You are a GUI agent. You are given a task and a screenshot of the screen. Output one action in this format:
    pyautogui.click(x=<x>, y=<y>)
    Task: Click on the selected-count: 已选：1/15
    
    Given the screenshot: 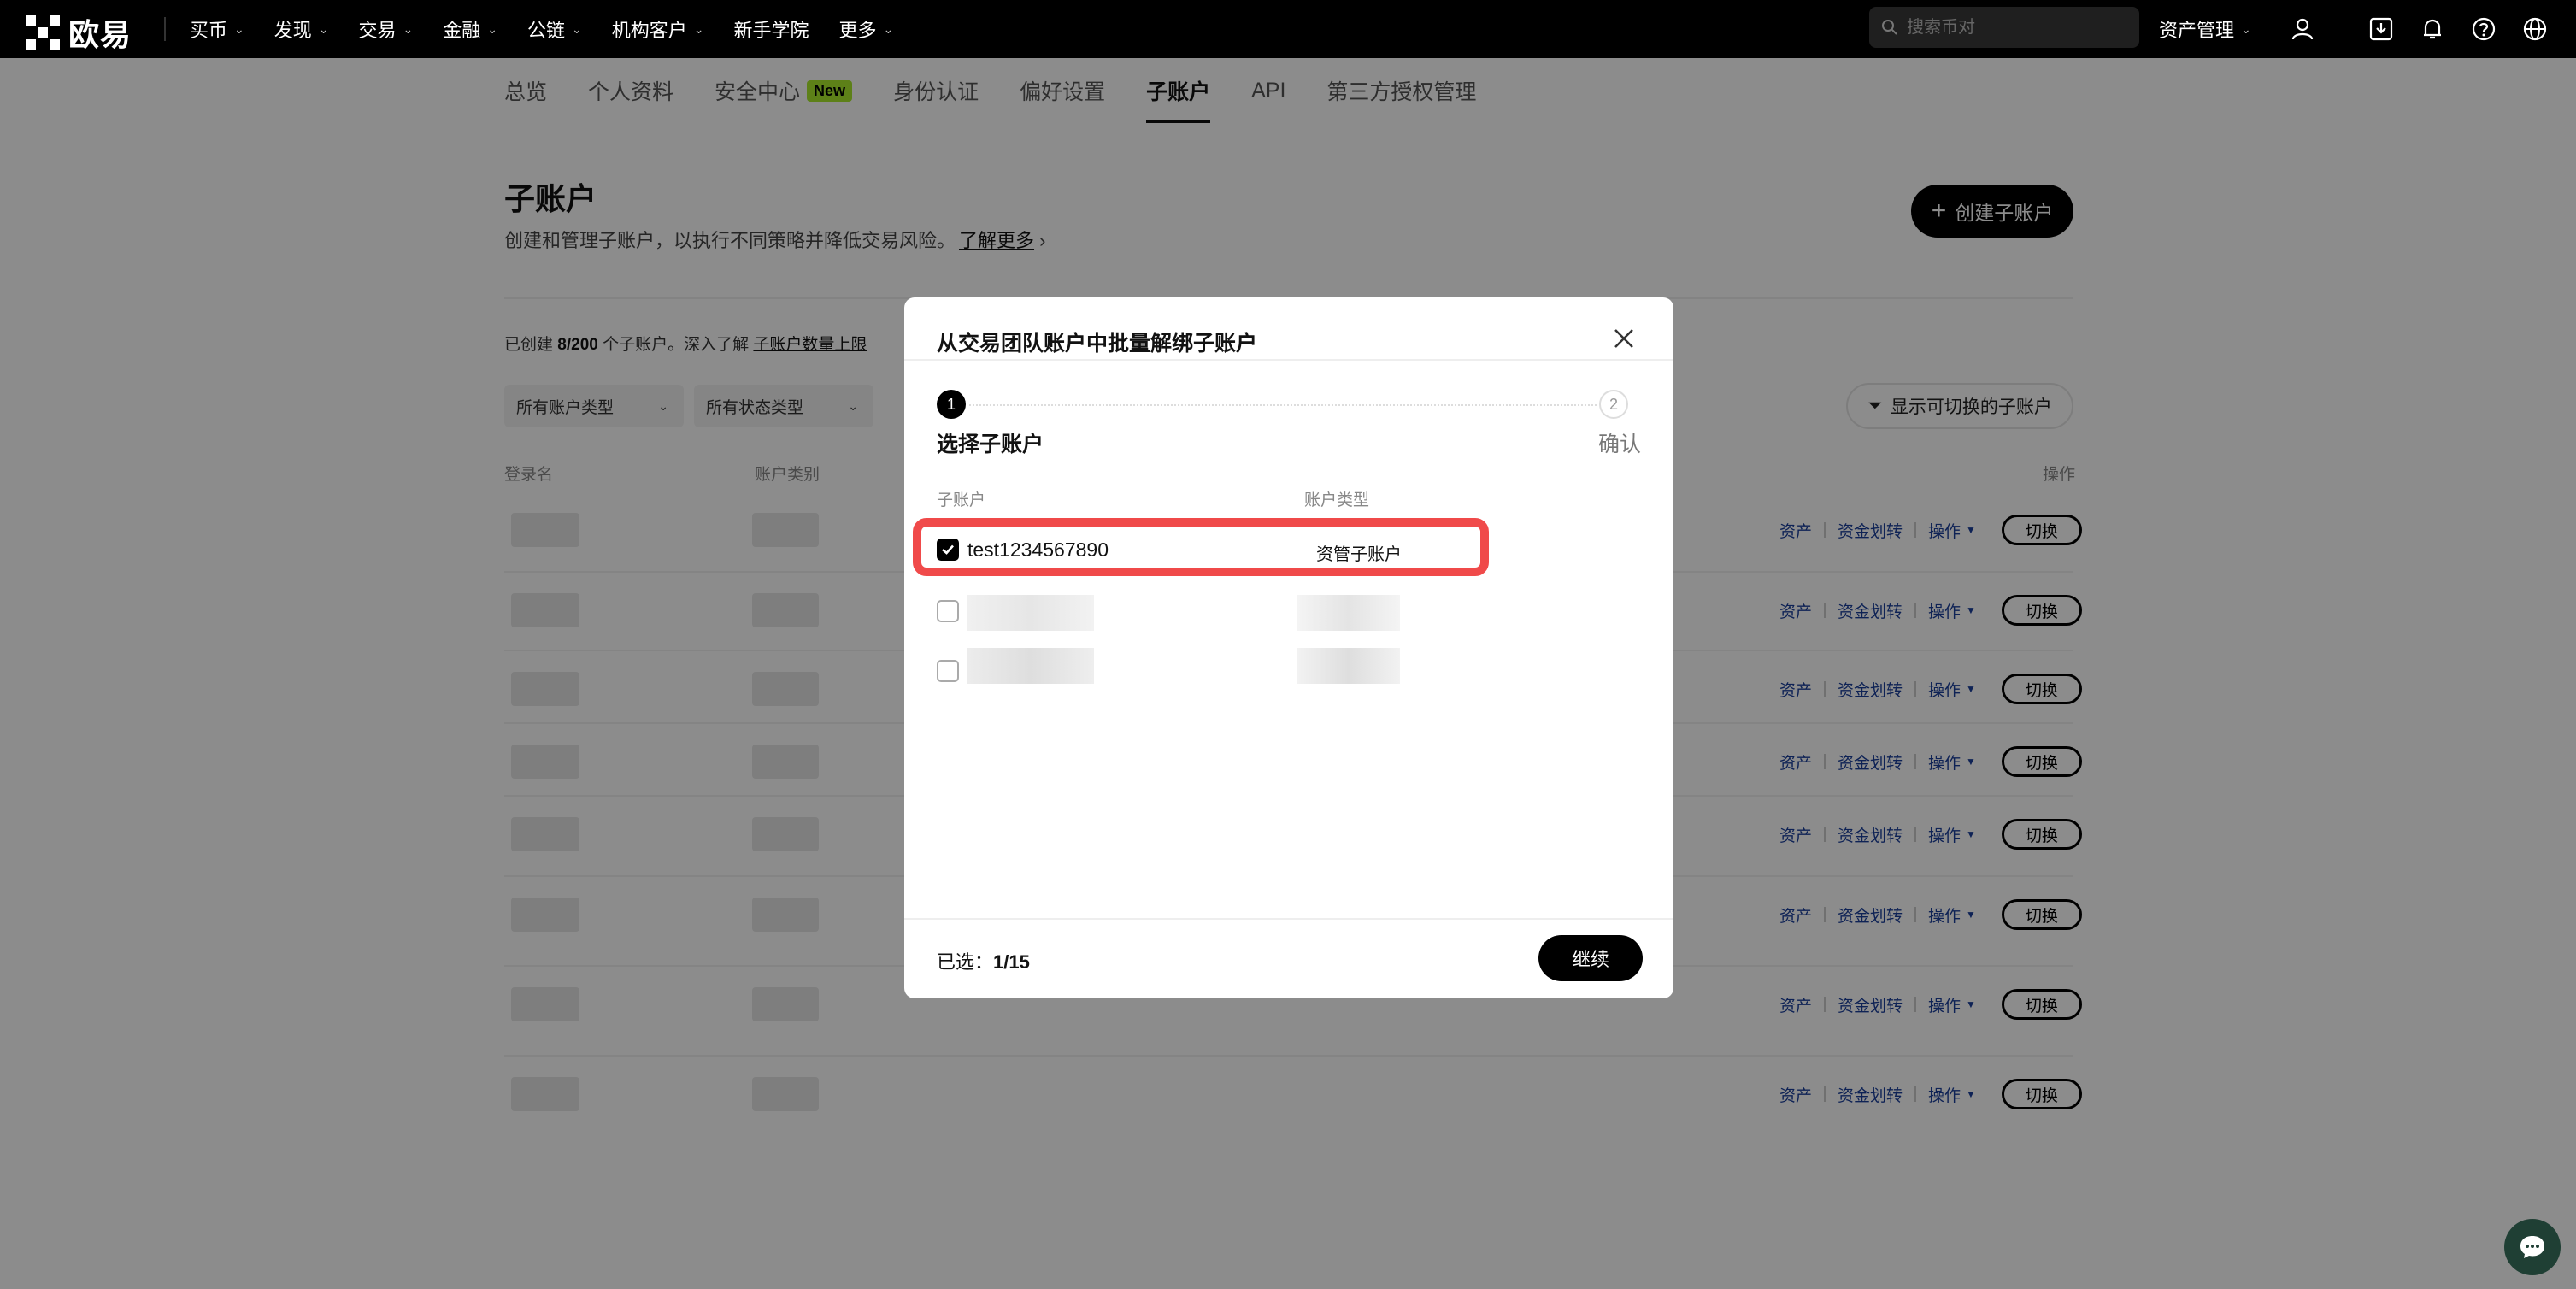 What is the action you would take?
    pyautogui.click(x=983, y=960)
    